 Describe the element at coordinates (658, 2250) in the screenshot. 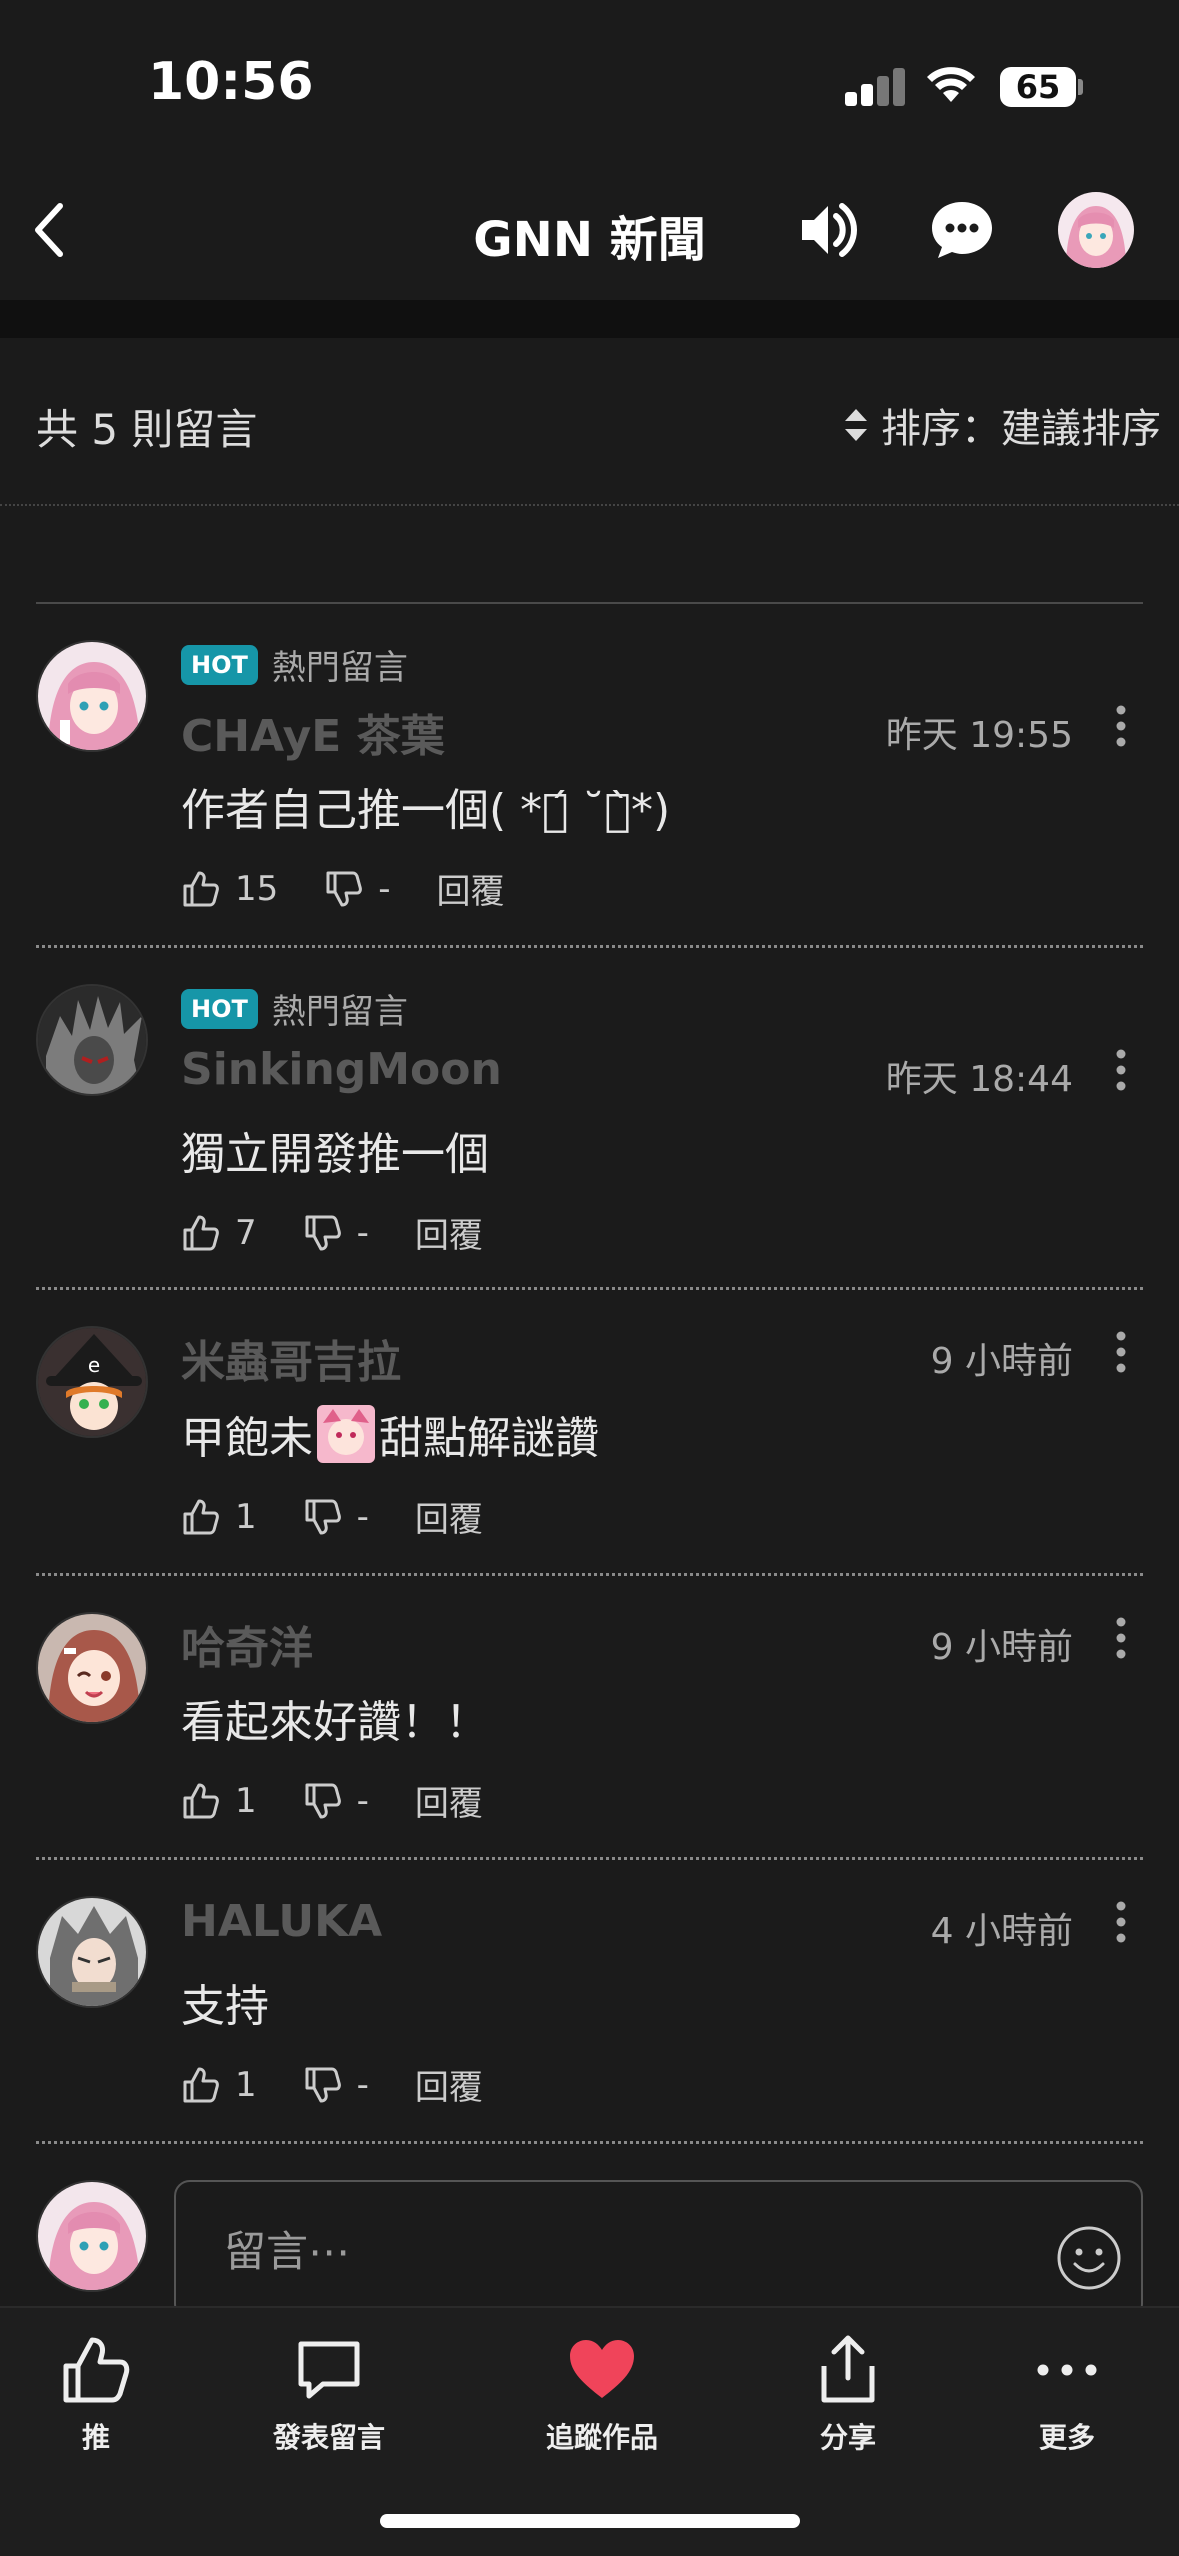

I see `comment-input: 留言⋯` at that location.